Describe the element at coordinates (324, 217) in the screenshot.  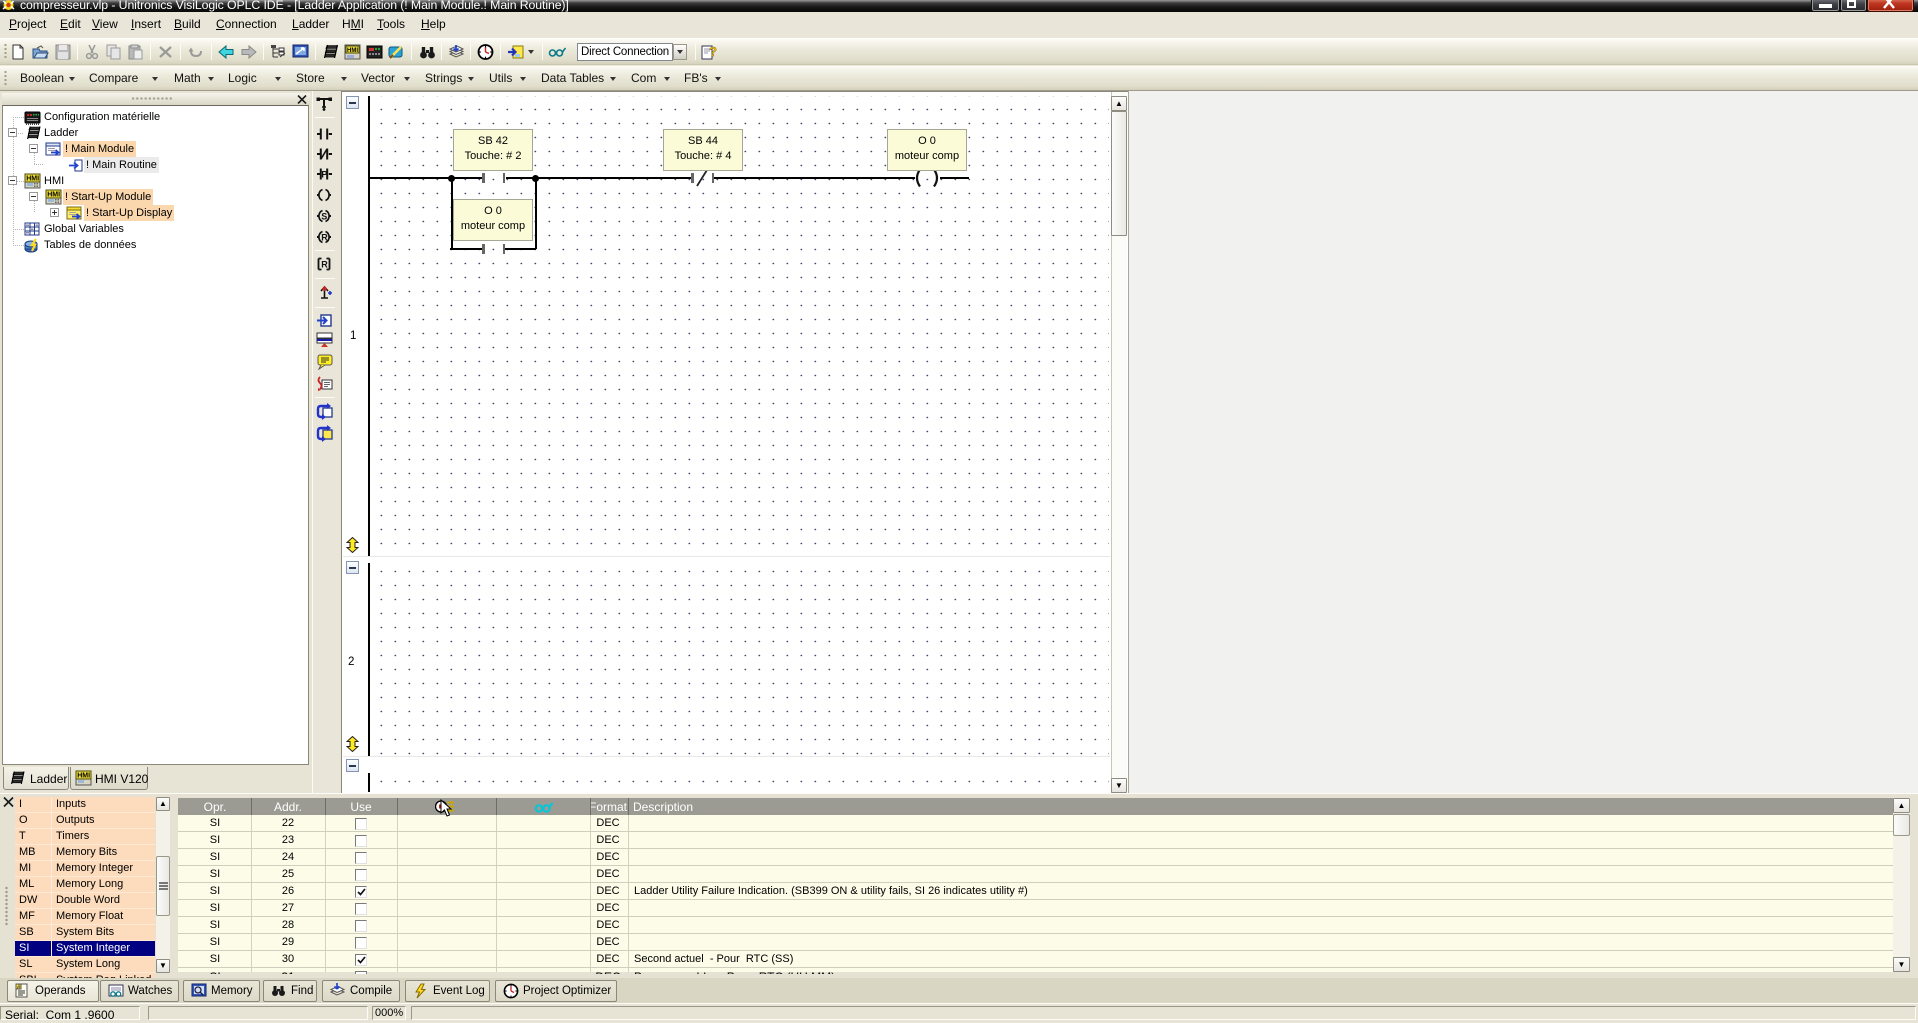
I see `svg-text: S` at that location.